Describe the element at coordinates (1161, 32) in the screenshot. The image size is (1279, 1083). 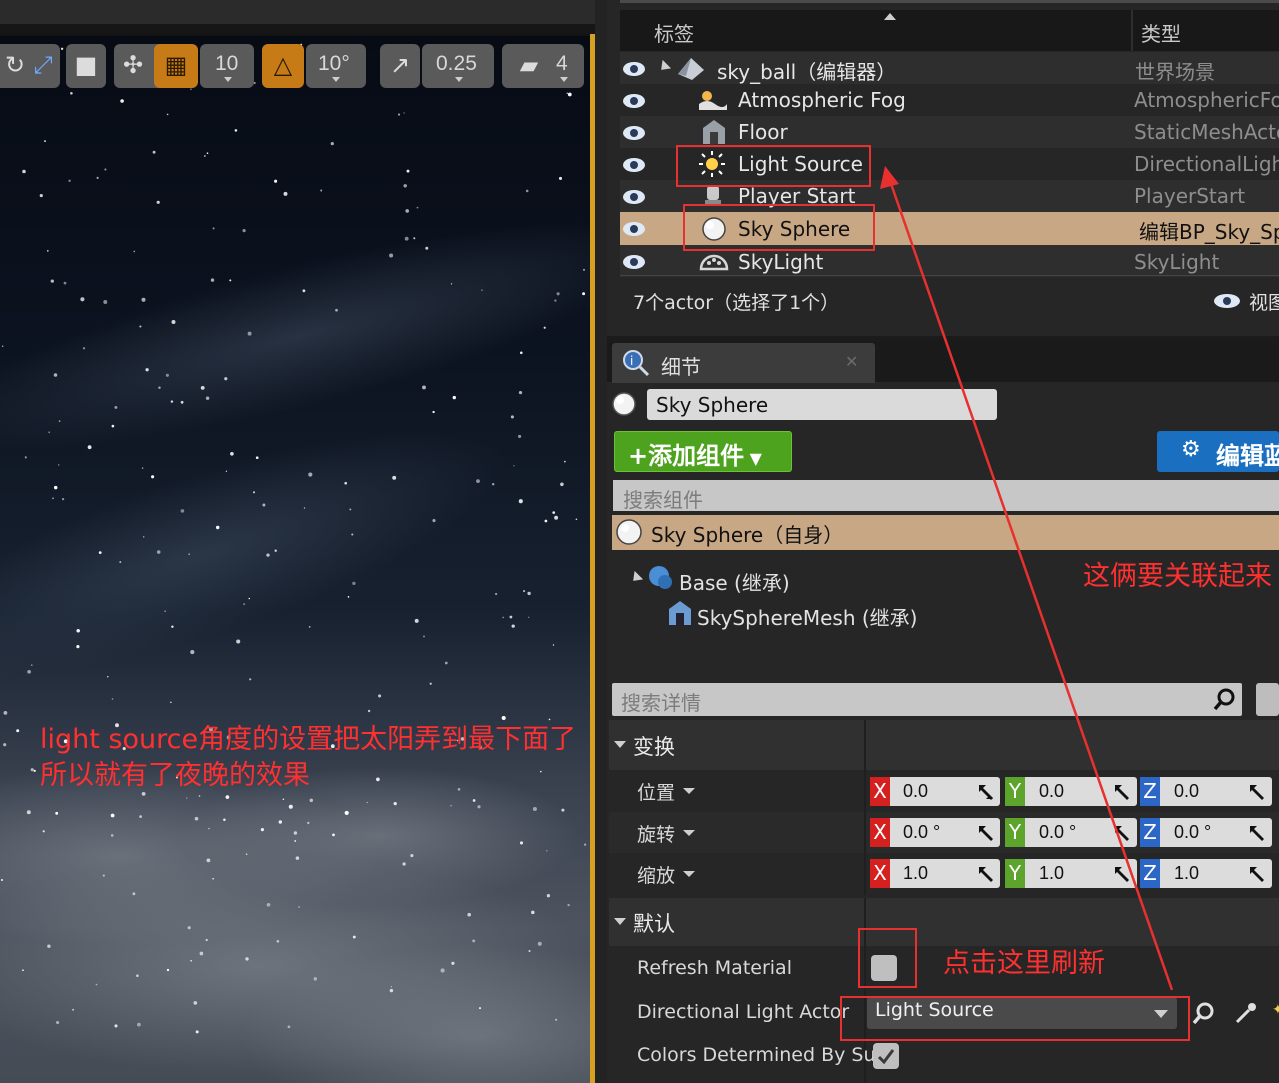
I see `column-header-type: 类型` at that location.